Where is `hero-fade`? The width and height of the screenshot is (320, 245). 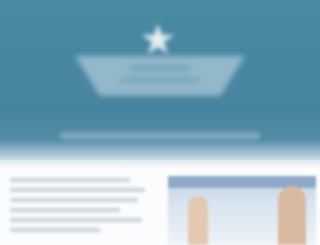 hero-fade is located at coordinates (160, 155).